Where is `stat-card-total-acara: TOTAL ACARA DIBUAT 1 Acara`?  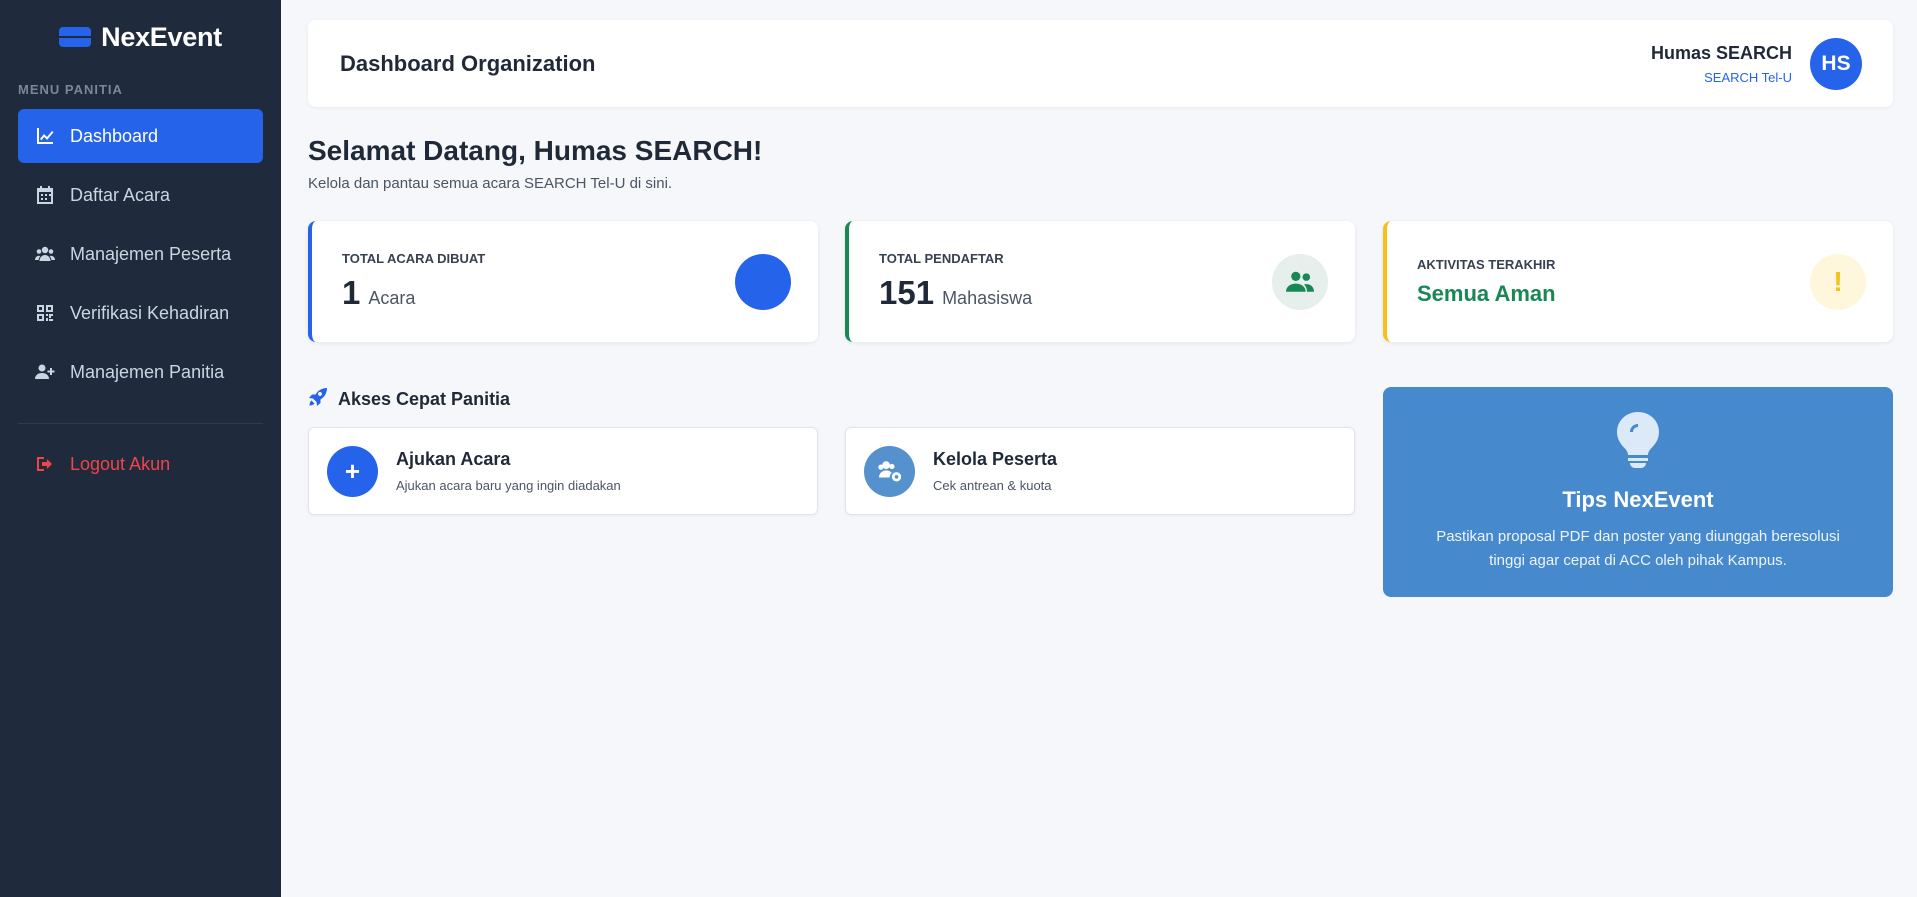 stat-card-total-acara: TOTAL ACARA DIBUAT 1 Acara is located at coordinates (563, 281).